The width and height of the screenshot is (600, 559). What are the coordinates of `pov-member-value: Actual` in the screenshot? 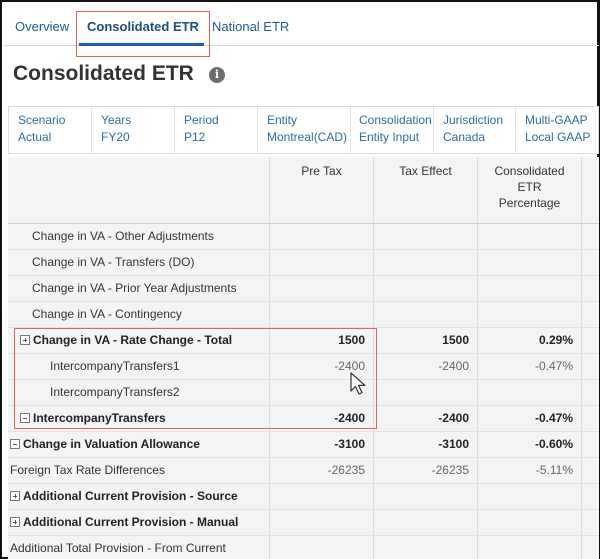 It's located at (35, 137).